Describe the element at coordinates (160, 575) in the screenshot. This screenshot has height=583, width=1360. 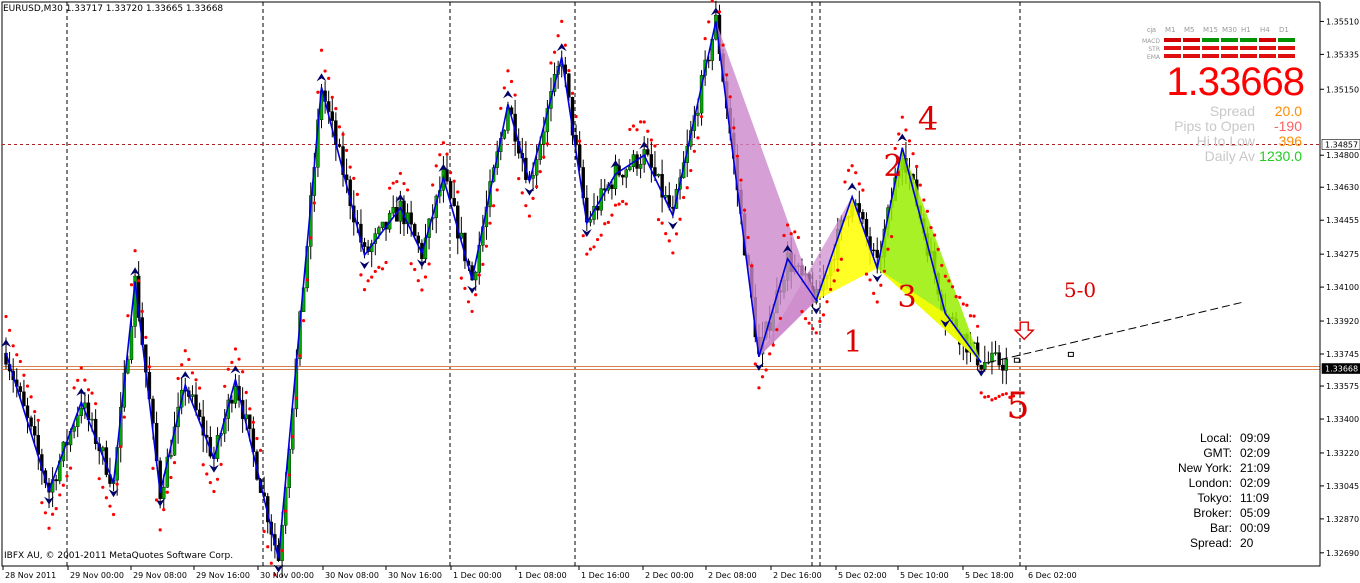
I see `x-tick-label: 29 Nov 08:00` at that location.